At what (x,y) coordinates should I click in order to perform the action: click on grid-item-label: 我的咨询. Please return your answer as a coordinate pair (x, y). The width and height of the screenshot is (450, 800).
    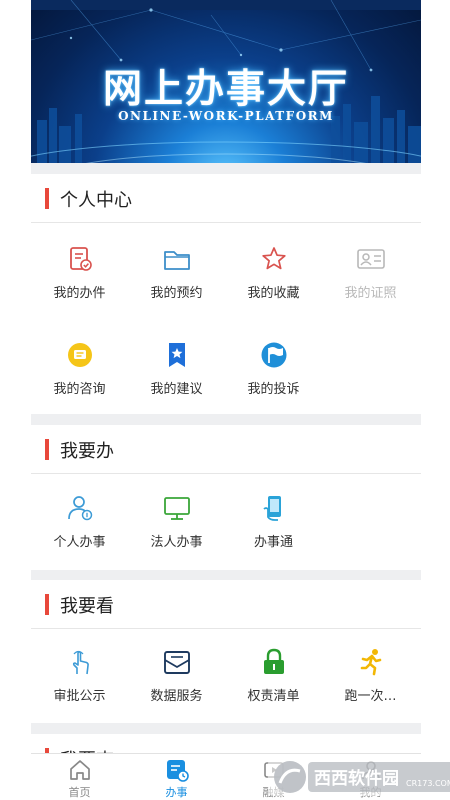
    Looking at the image, I should click on (79, 389).